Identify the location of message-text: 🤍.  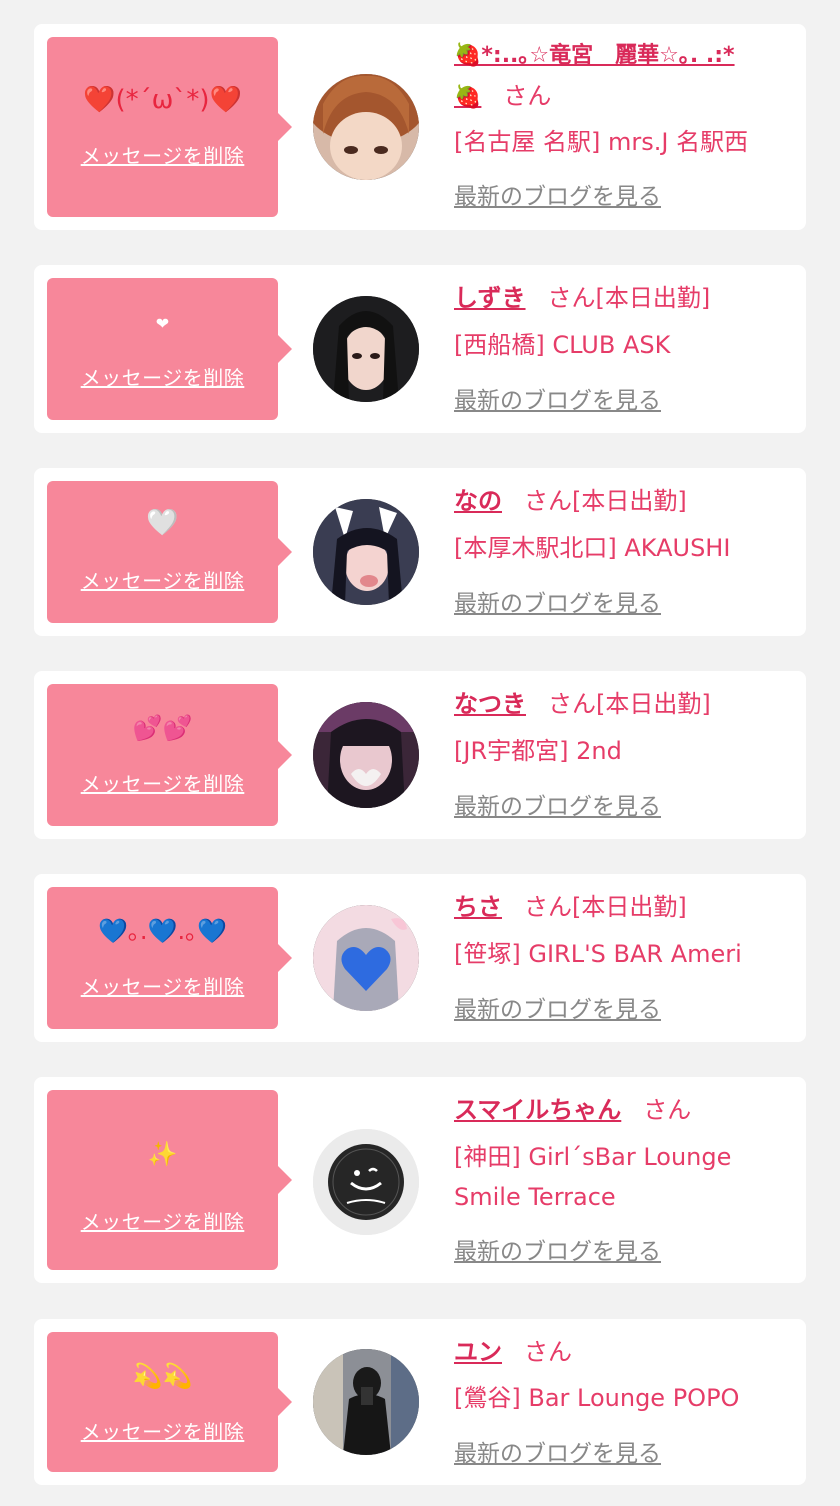
(162, 523).